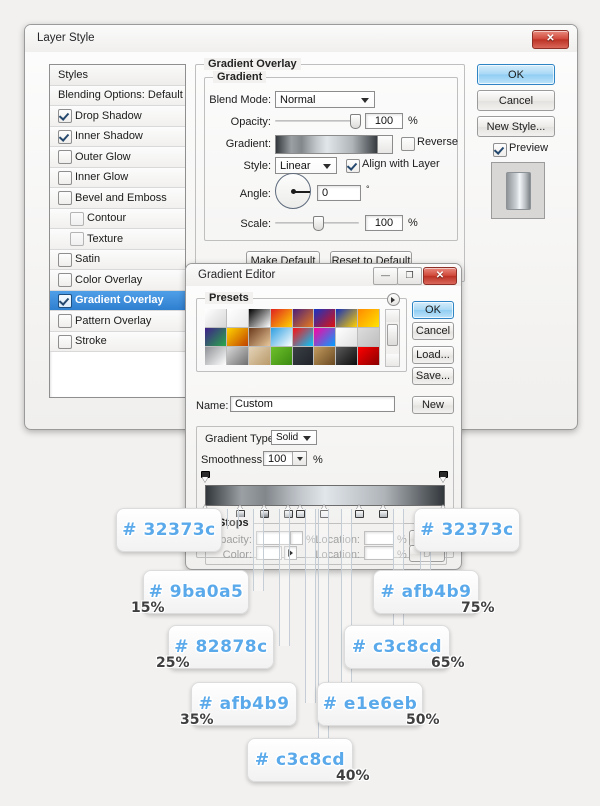 The height and width of the screenshot is (806, 600). What do you see at coordinates (117, 116) in the screenshot?
I see `style-list-item-drop-shadow: Drop Shadow` at bounding box center [117, 116].